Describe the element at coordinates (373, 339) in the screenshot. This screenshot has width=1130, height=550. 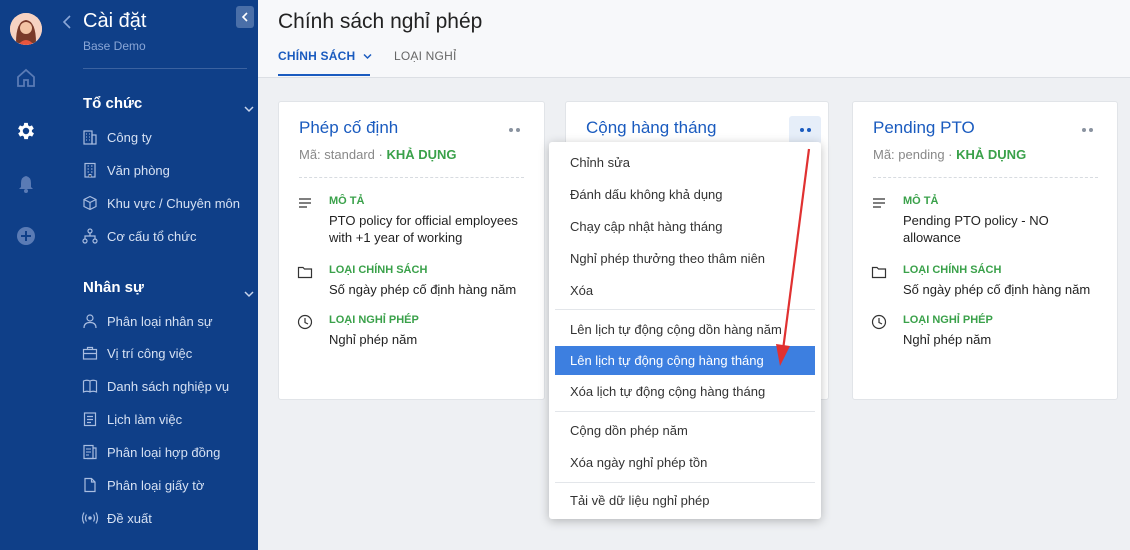
I see `field-value: Nghỉ phép năm` at that location.